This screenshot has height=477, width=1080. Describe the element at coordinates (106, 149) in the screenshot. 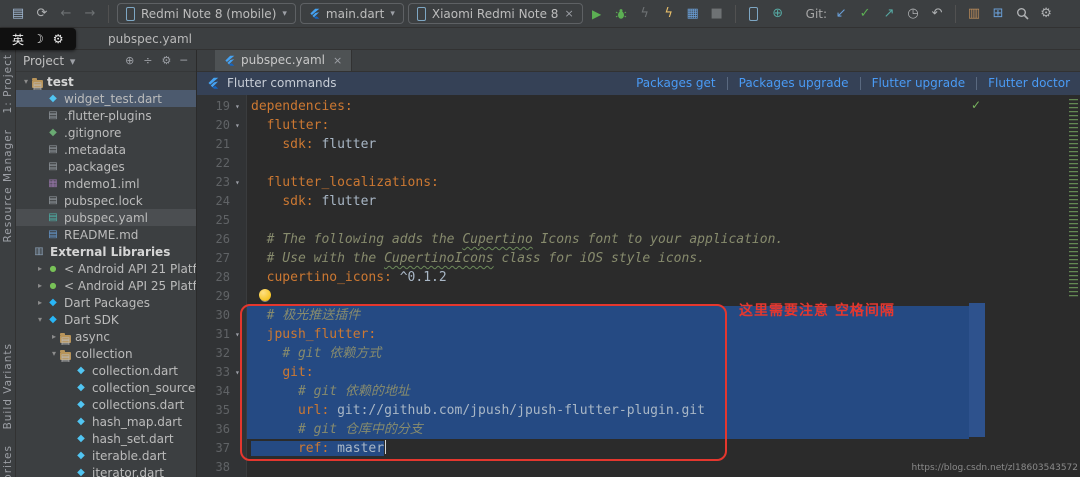

I see `tree-item-metadata: ▤ .metadata` at that location.